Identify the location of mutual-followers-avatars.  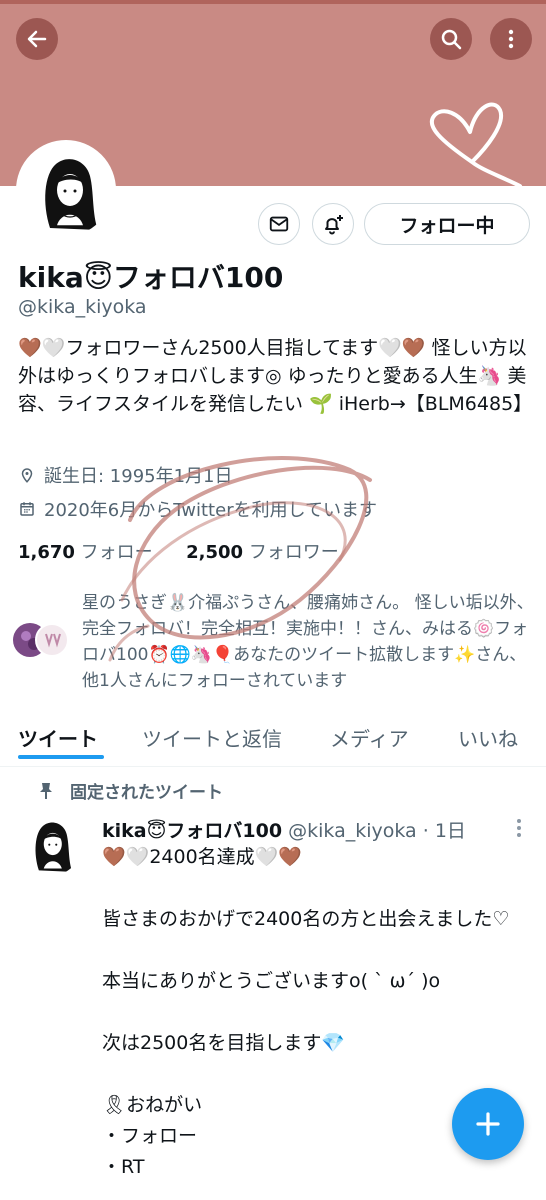
(43, 640).